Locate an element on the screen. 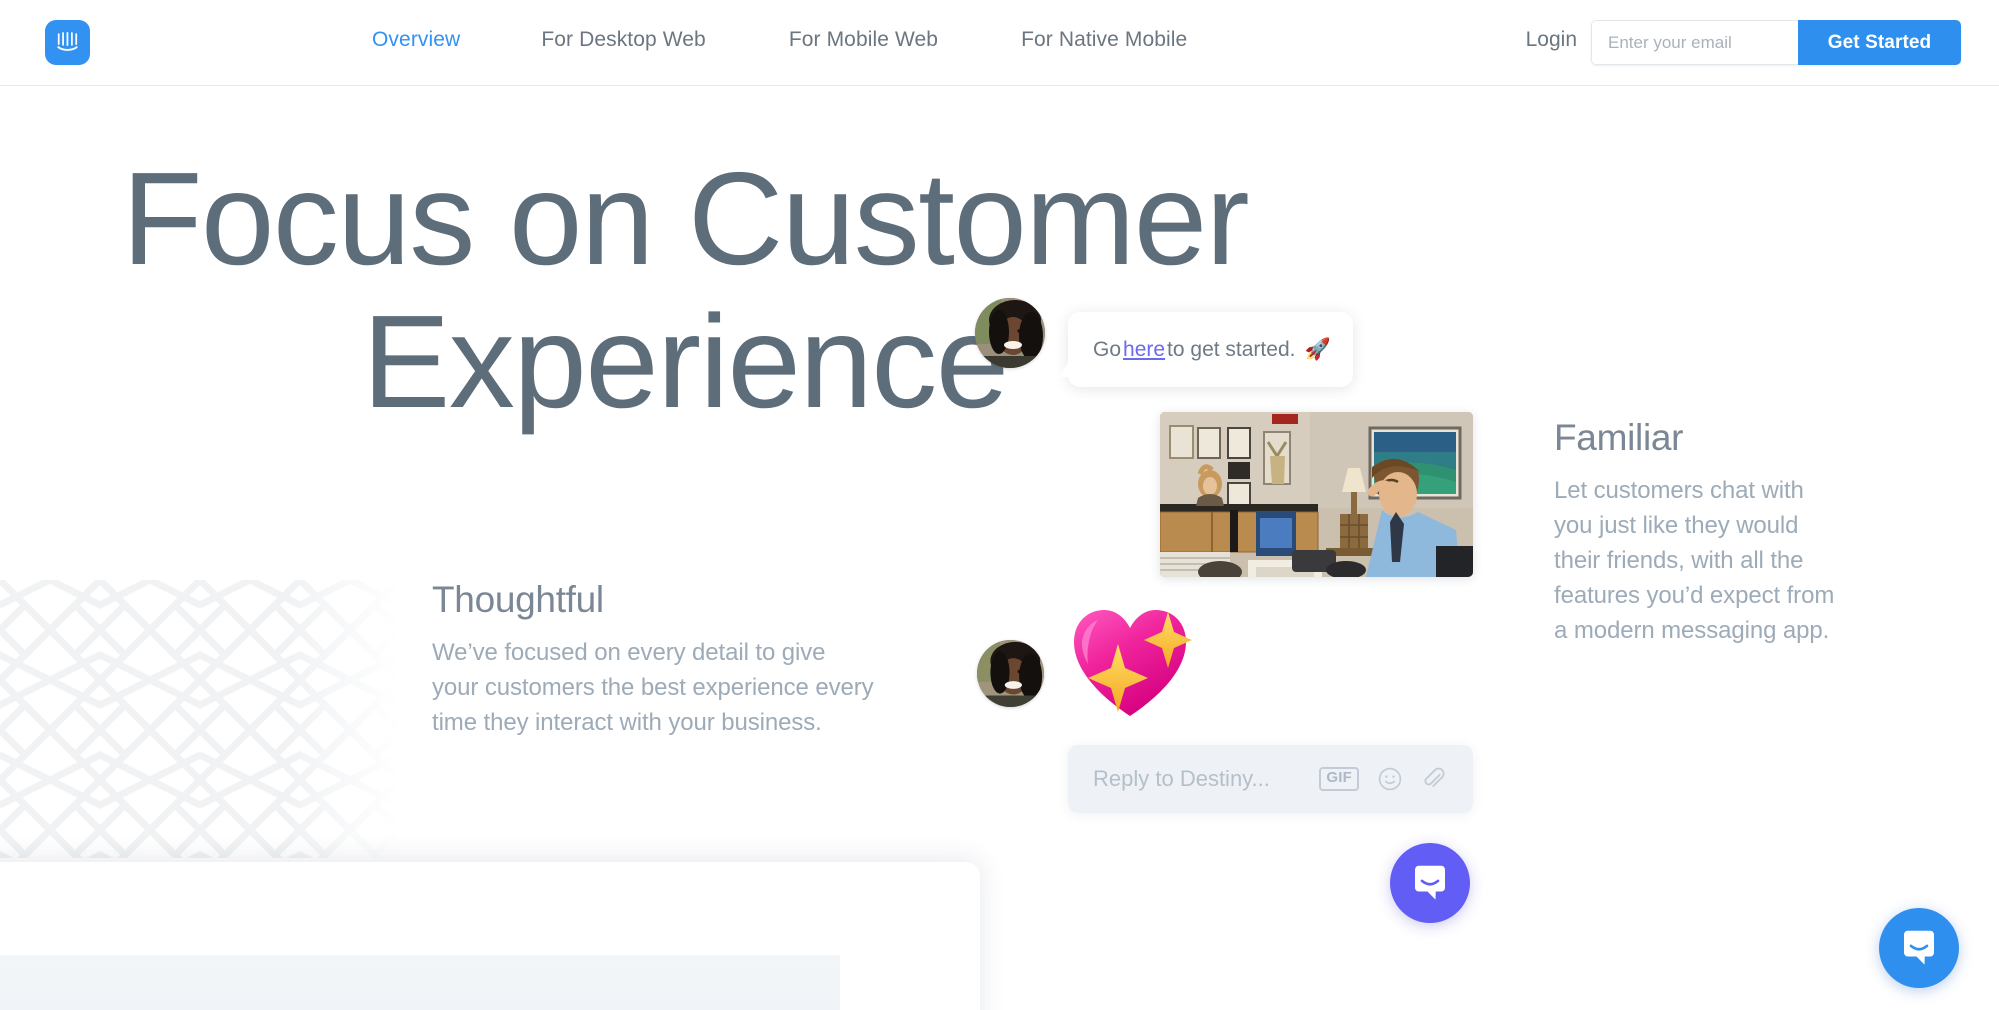 Image resolution: width=1999 pixels, height=1010 pixels. emoji-smiley-icon is located at coordinates (1390, 779).